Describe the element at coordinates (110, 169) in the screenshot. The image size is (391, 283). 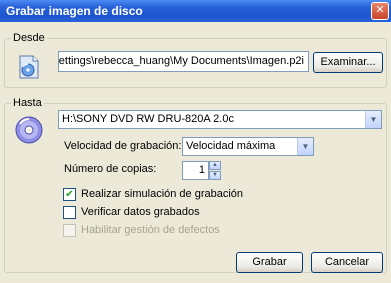
I see `copies-label: Número de copias:` at that location.